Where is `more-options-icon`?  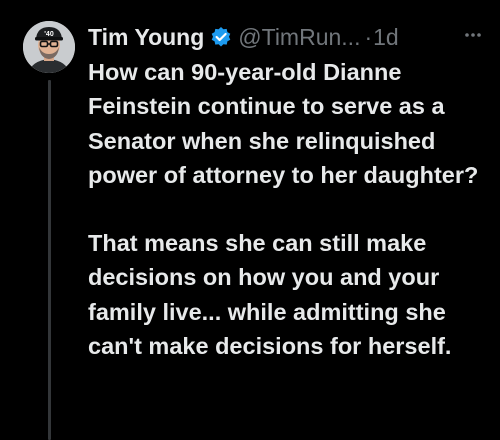 more-options-icon is located at coordinates (473, 35).